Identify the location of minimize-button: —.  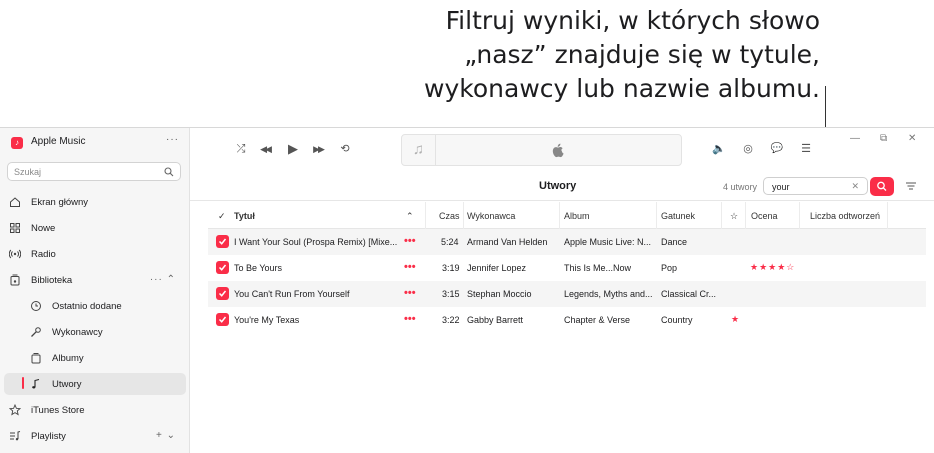
(855, 138).